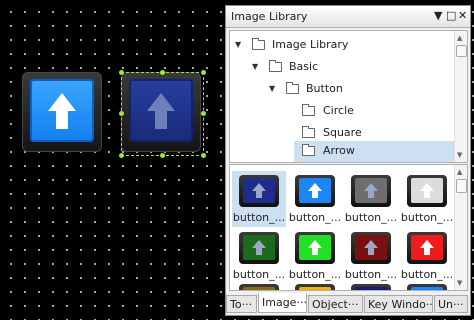 The image size is (474, 320). I want to click on tab-key-window: Key Windo···, so click(398, 304).